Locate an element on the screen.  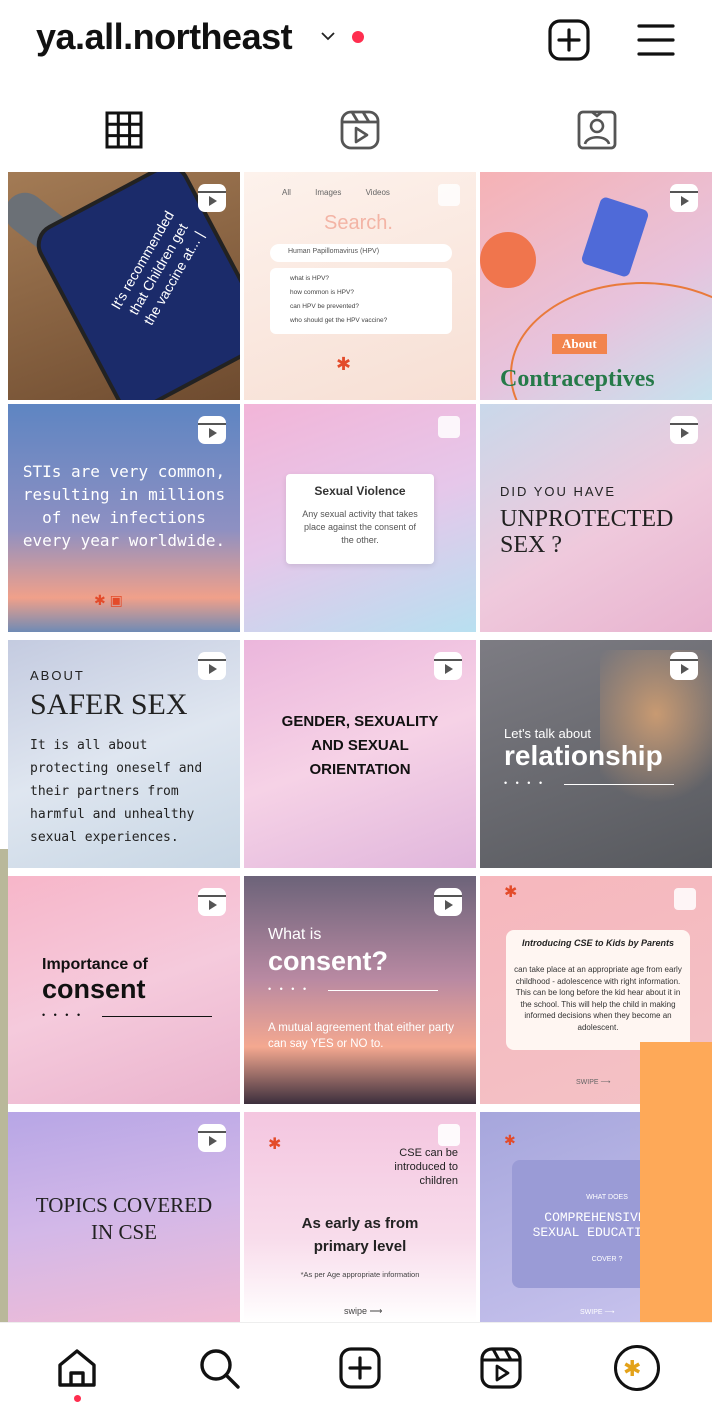
importance-kicker: Importance of is located at coordinates (95, 964).